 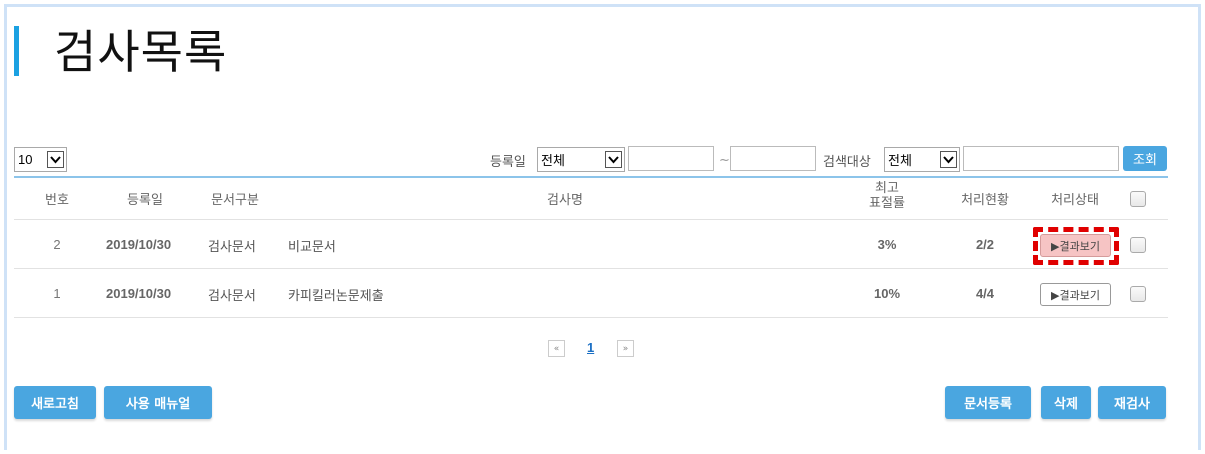 I want to click on register-document-button: 문서등록, so click(x=988, y=402).